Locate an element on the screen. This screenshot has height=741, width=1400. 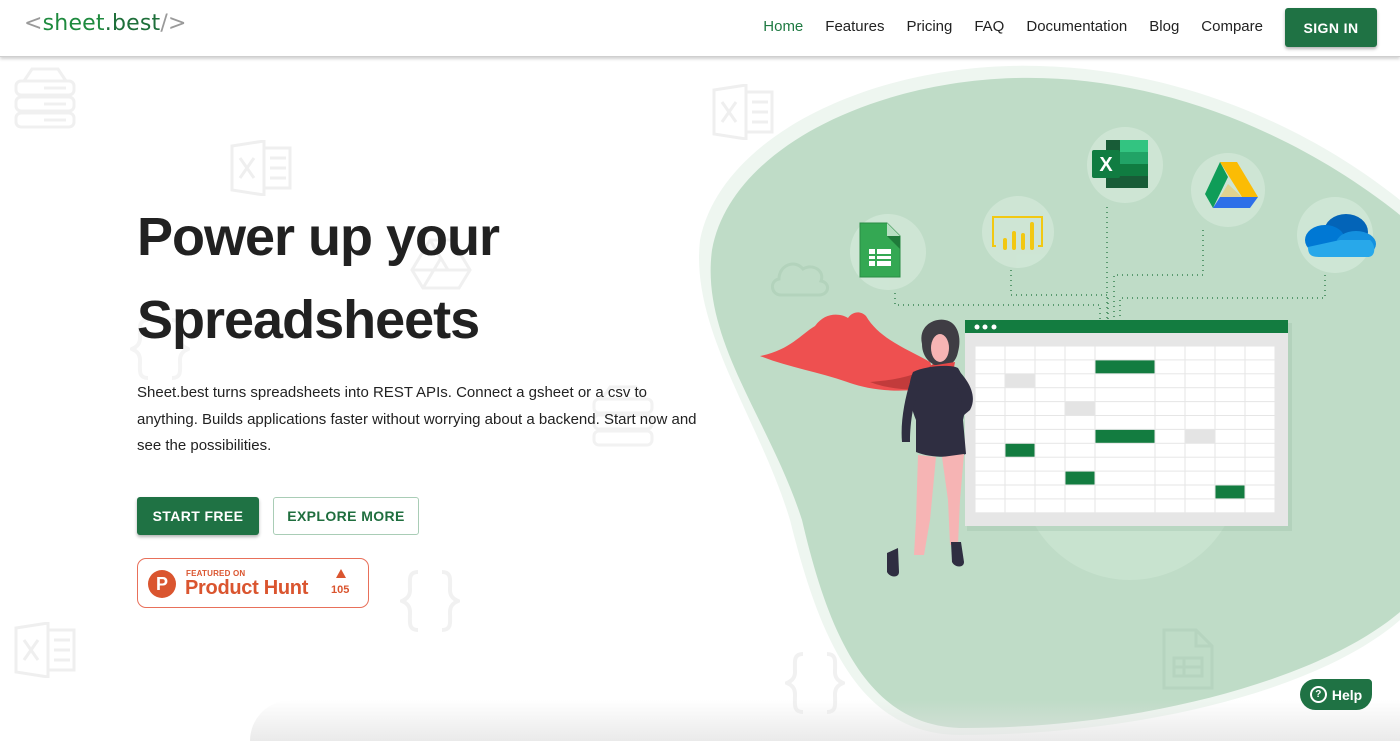
nav-home: Home is located at coordinates (783, 26).